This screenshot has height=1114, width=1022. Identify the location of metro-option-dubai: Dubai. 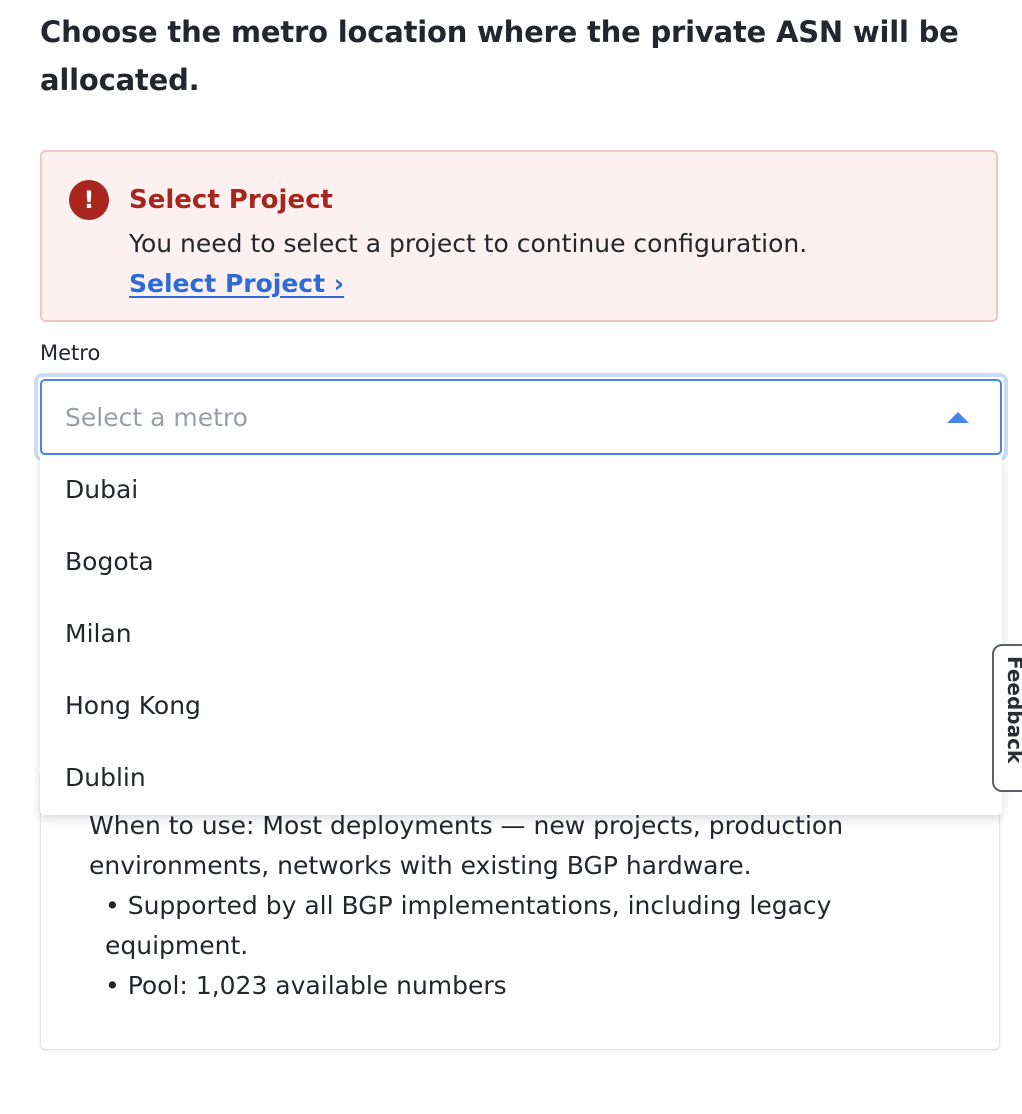
(521, 491).